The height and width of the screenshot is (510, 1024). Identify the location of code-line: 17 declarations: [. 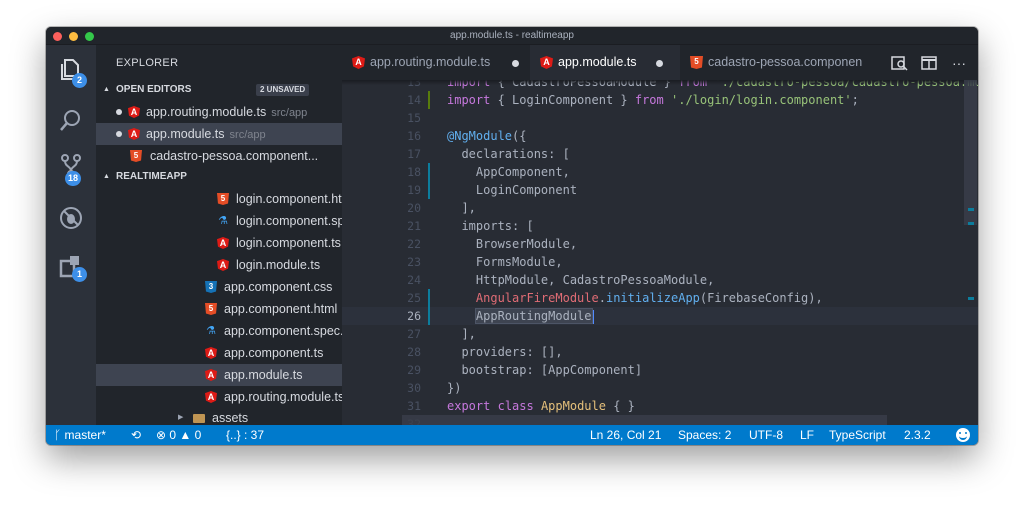
(660, 154).